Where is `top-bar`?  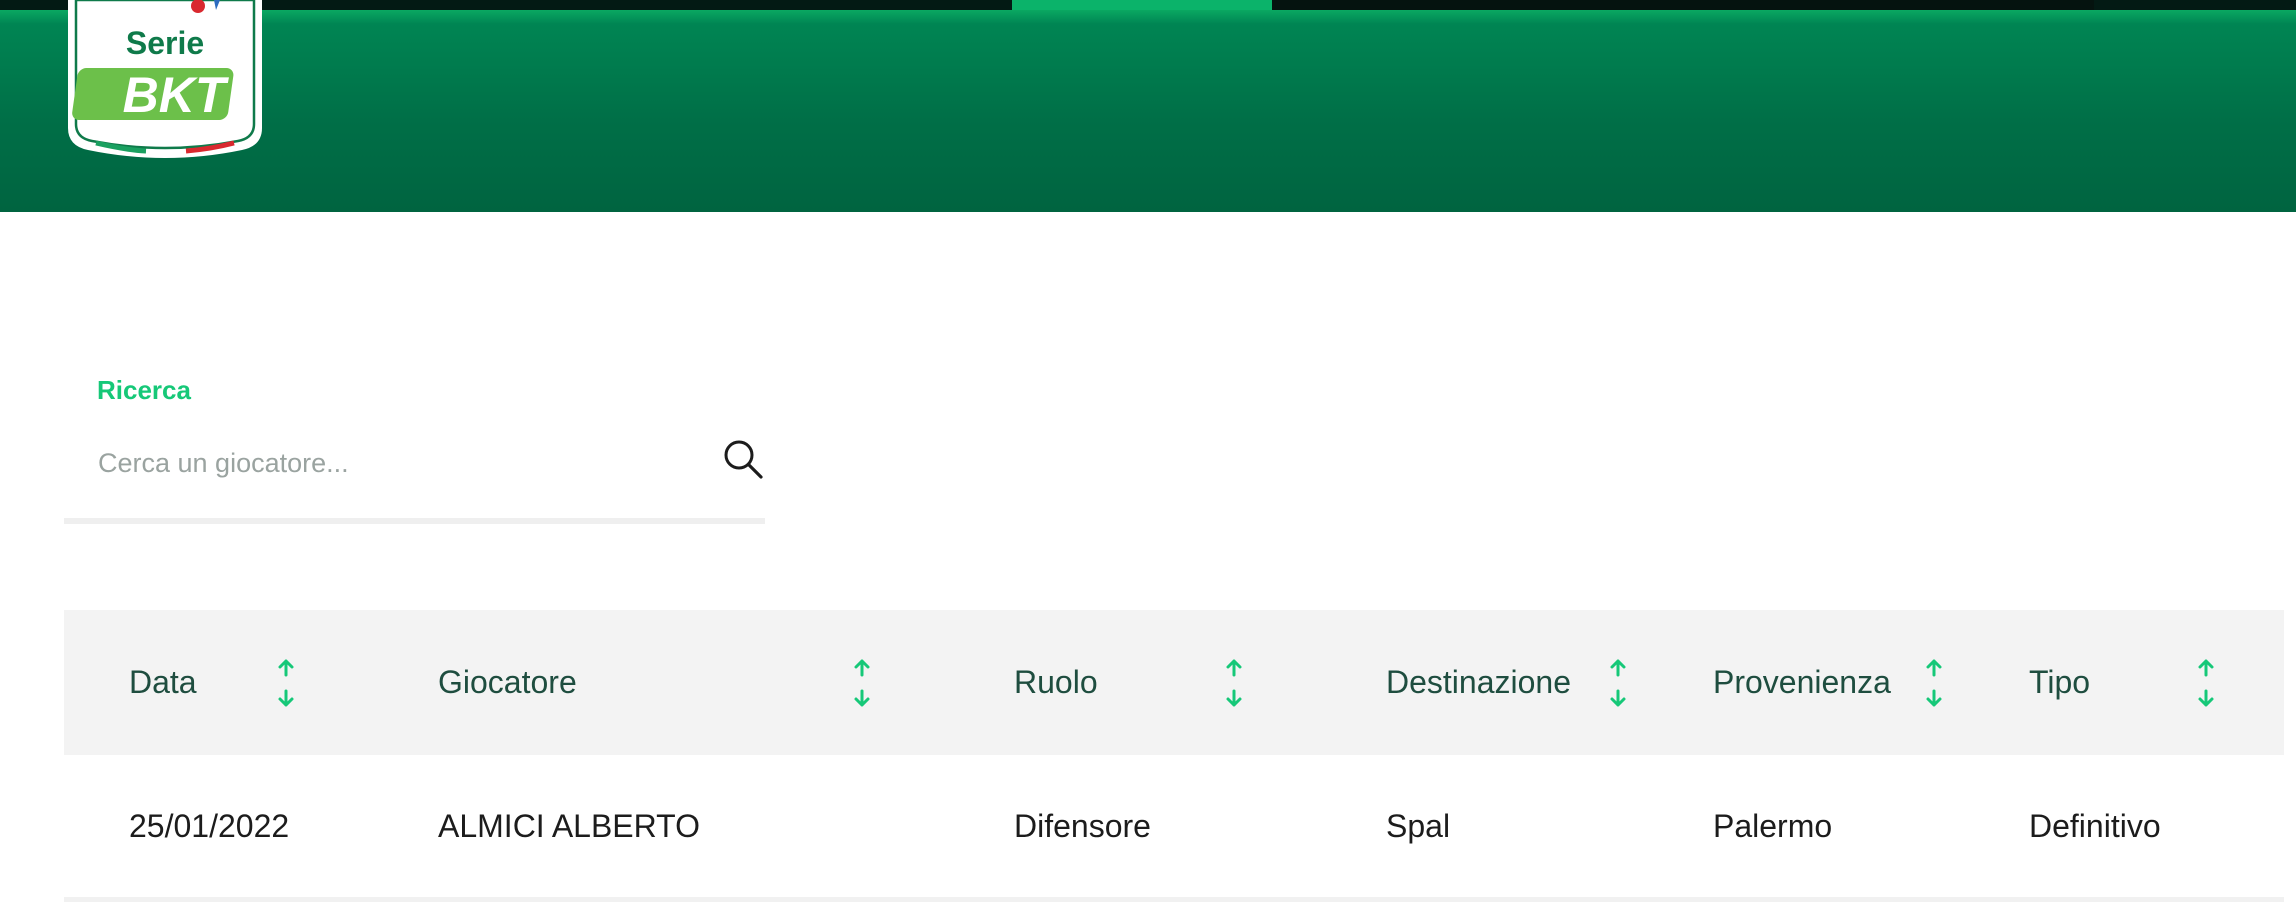 top-bar is located at coordinates (1148, 5).